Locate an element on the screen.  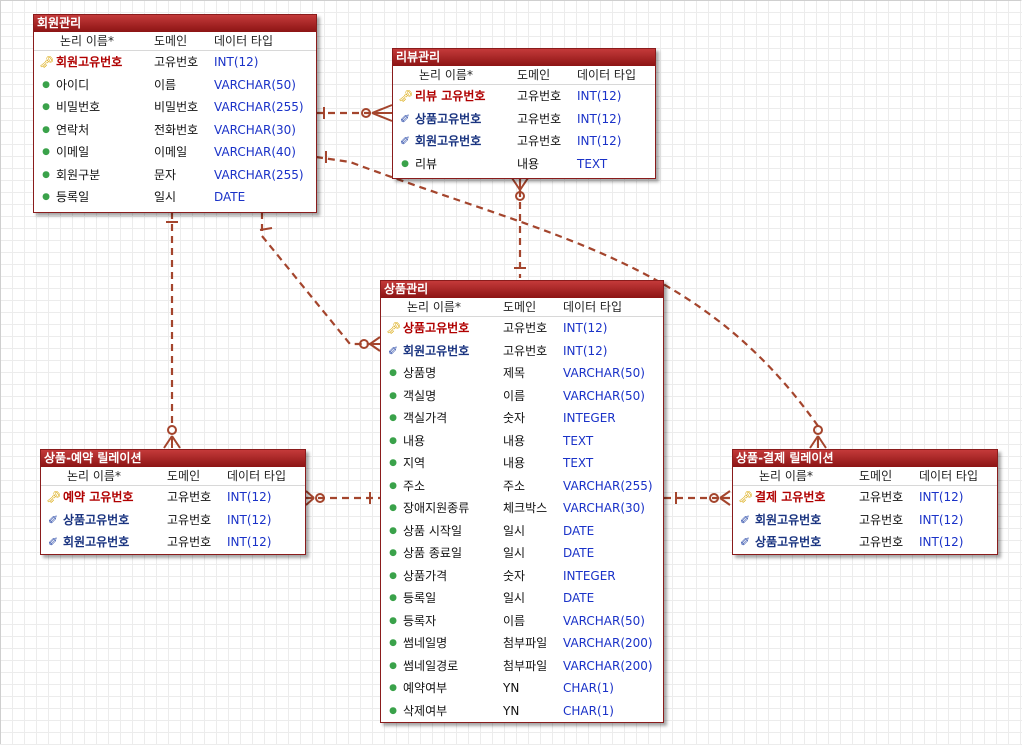
attribute-row: ● 객실명 이름 VARCHAR(50) is located at coordinates (522, 396).